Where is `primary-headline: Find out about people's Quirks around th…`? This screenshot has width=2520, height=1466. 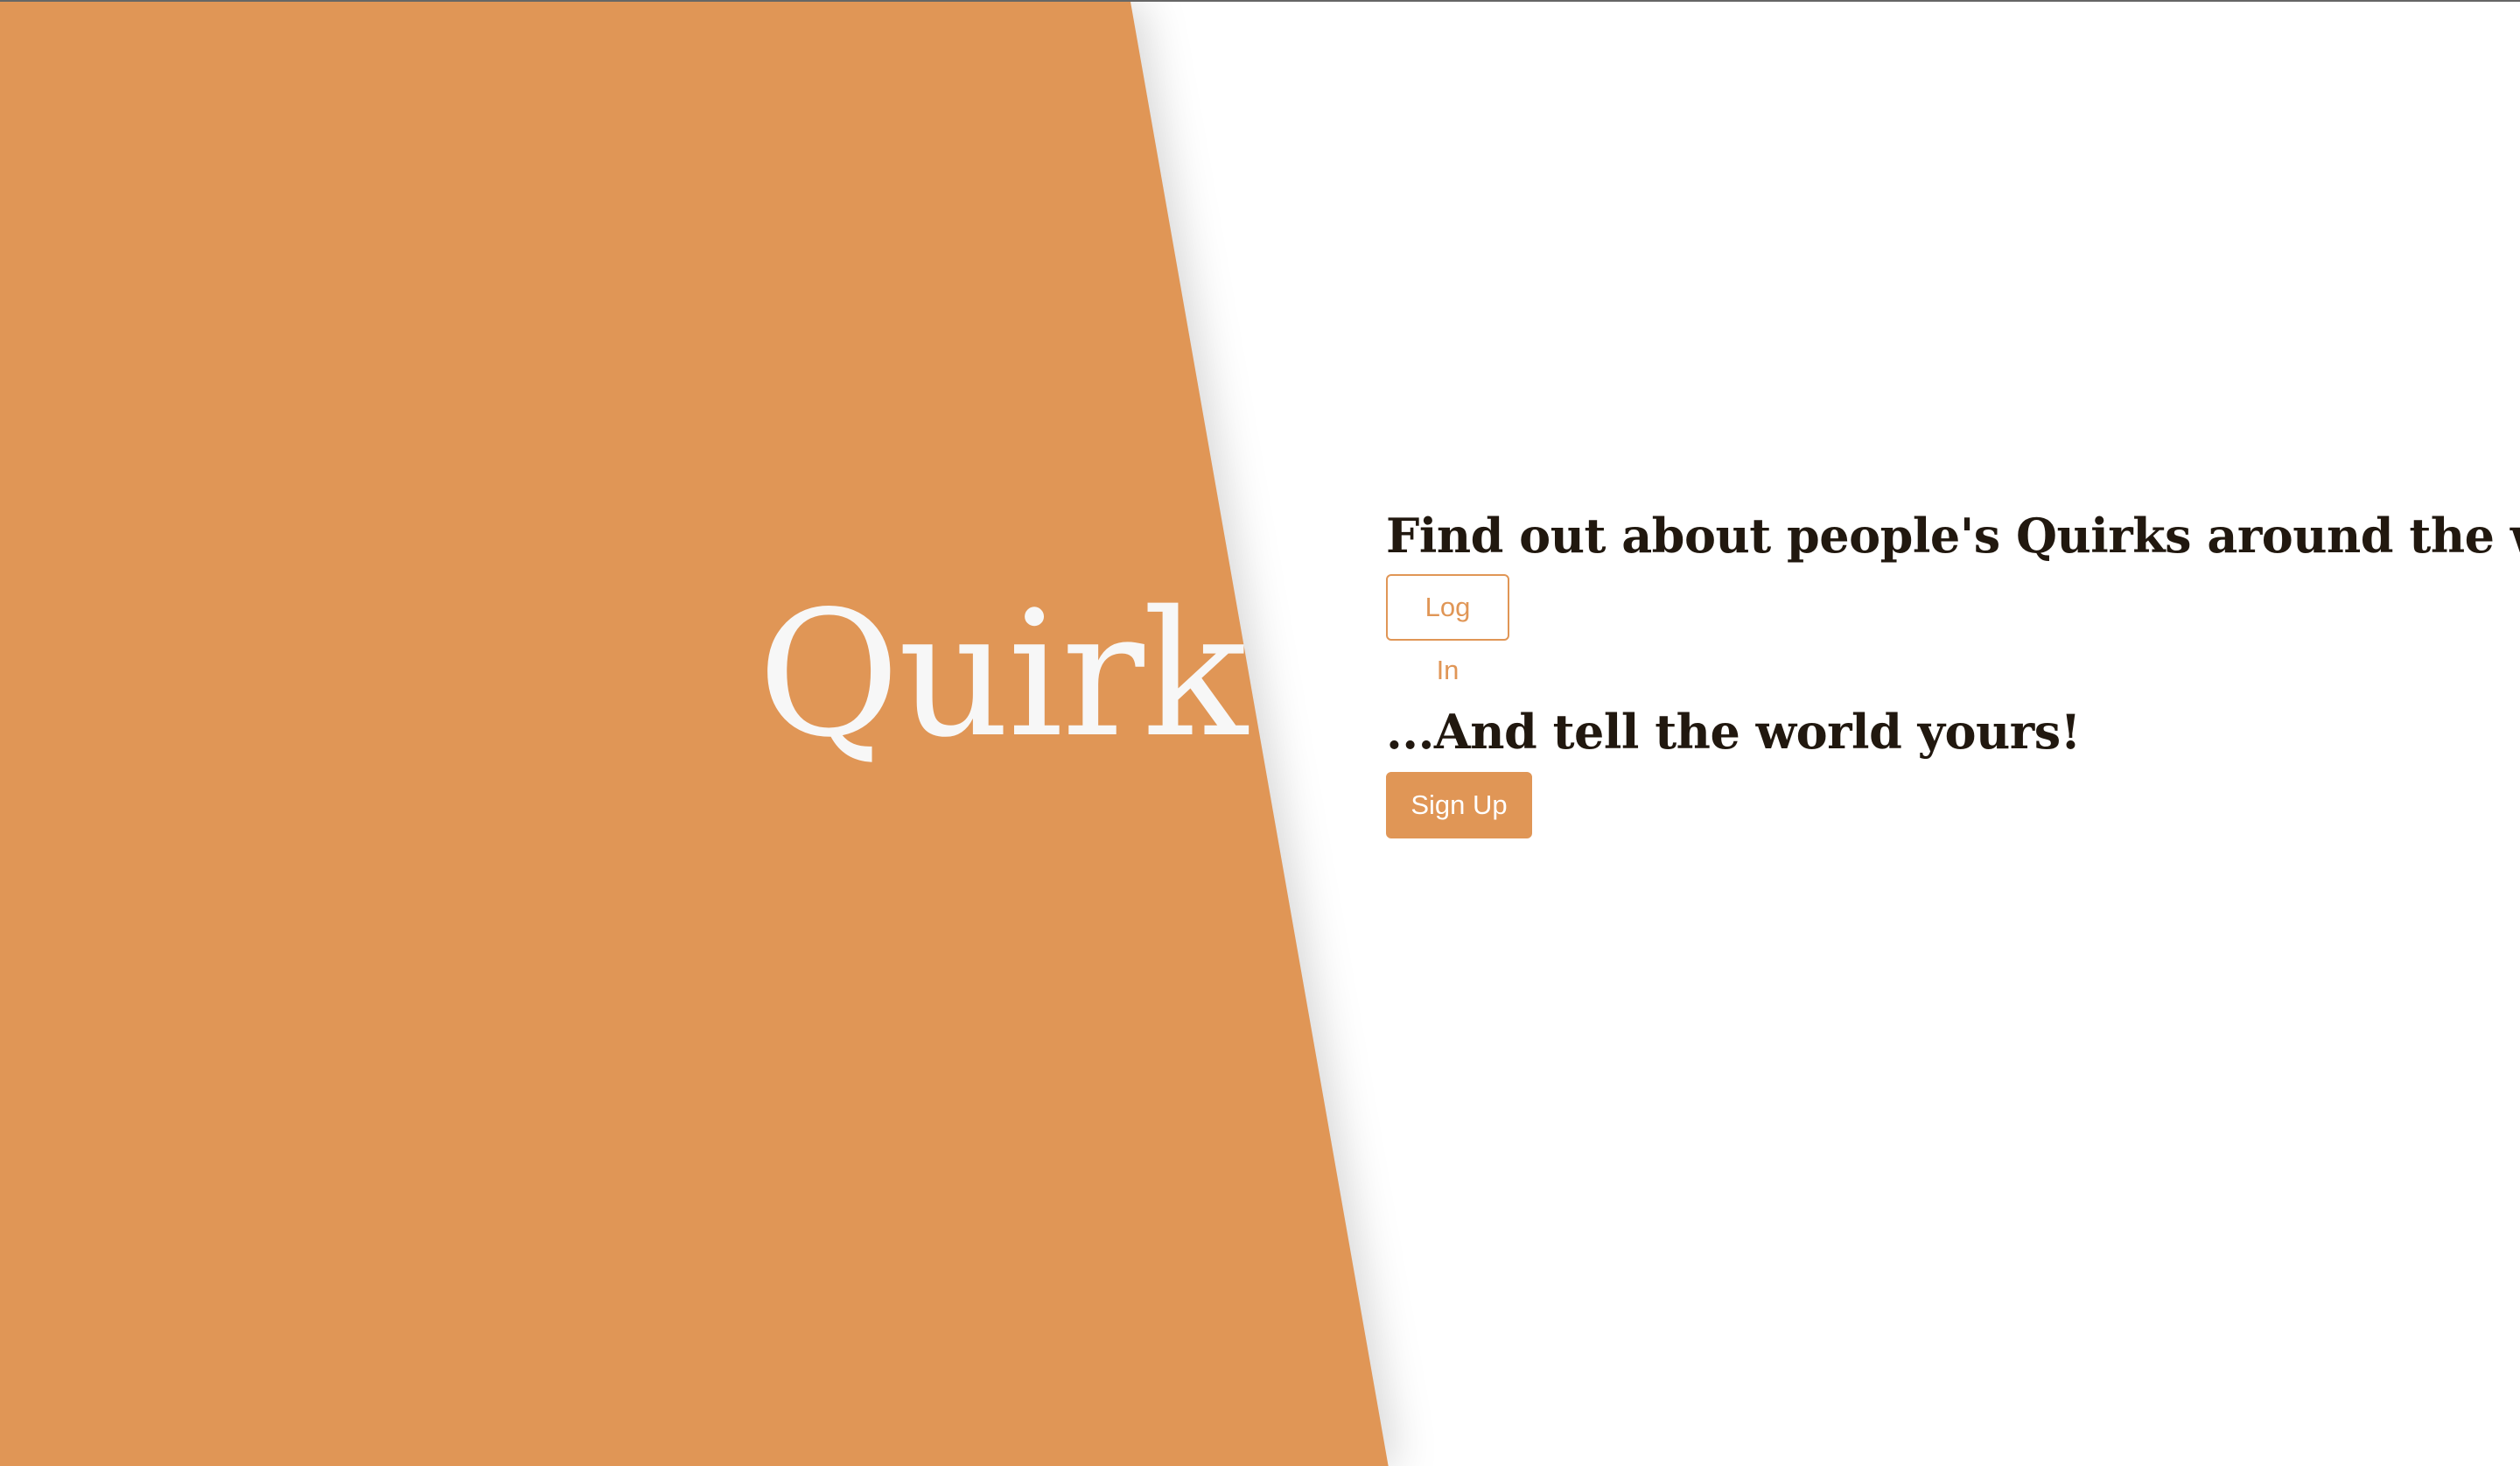
primary-headline: Find out about people's Quirks around th… is located at coordinates (1953, 536).